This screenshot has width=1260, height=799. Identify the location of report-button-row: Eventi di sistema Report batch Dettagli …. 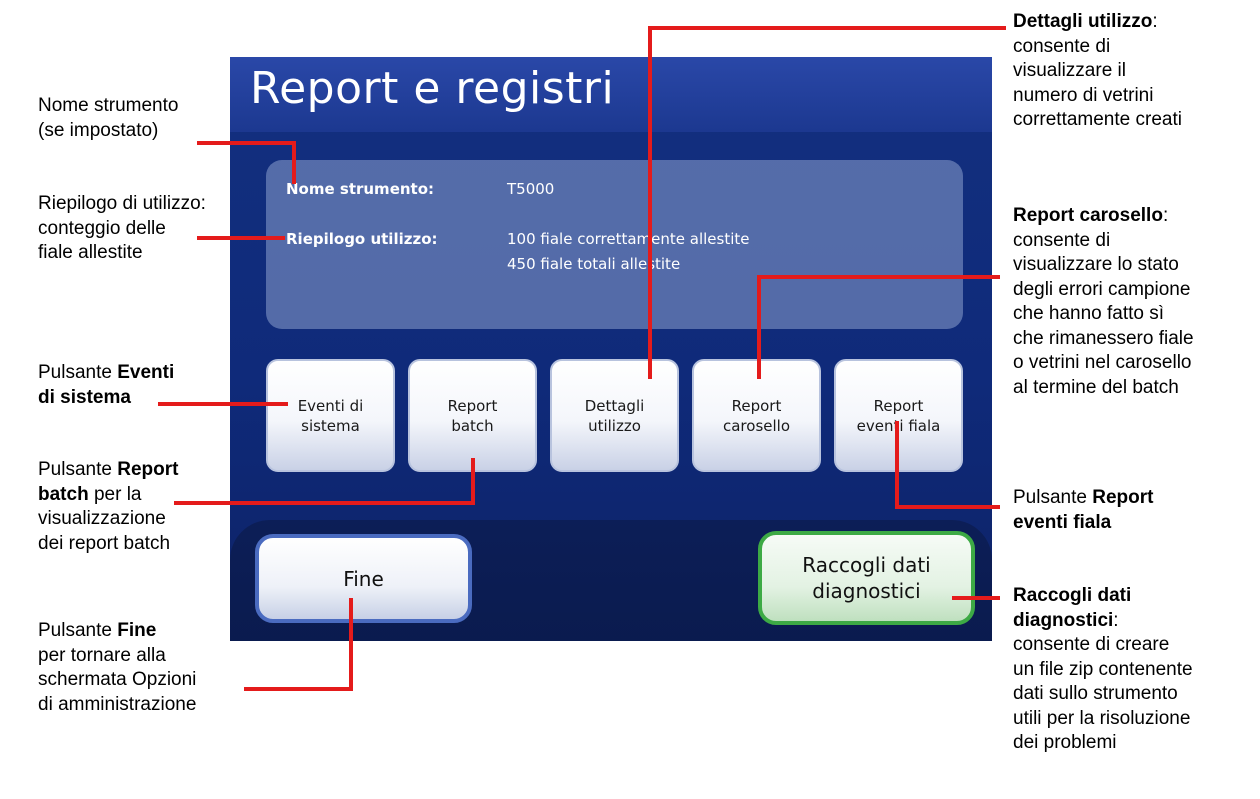
(616, 416).